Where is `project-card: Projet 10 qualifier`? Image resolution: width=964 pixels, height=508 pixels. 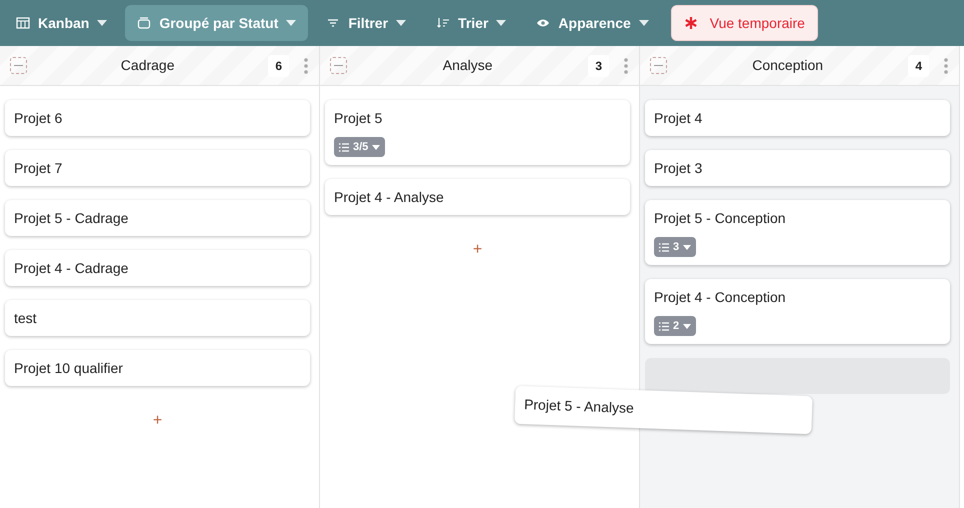
project-card: Projet 10 qualifier is located at coordinates (157, 368).